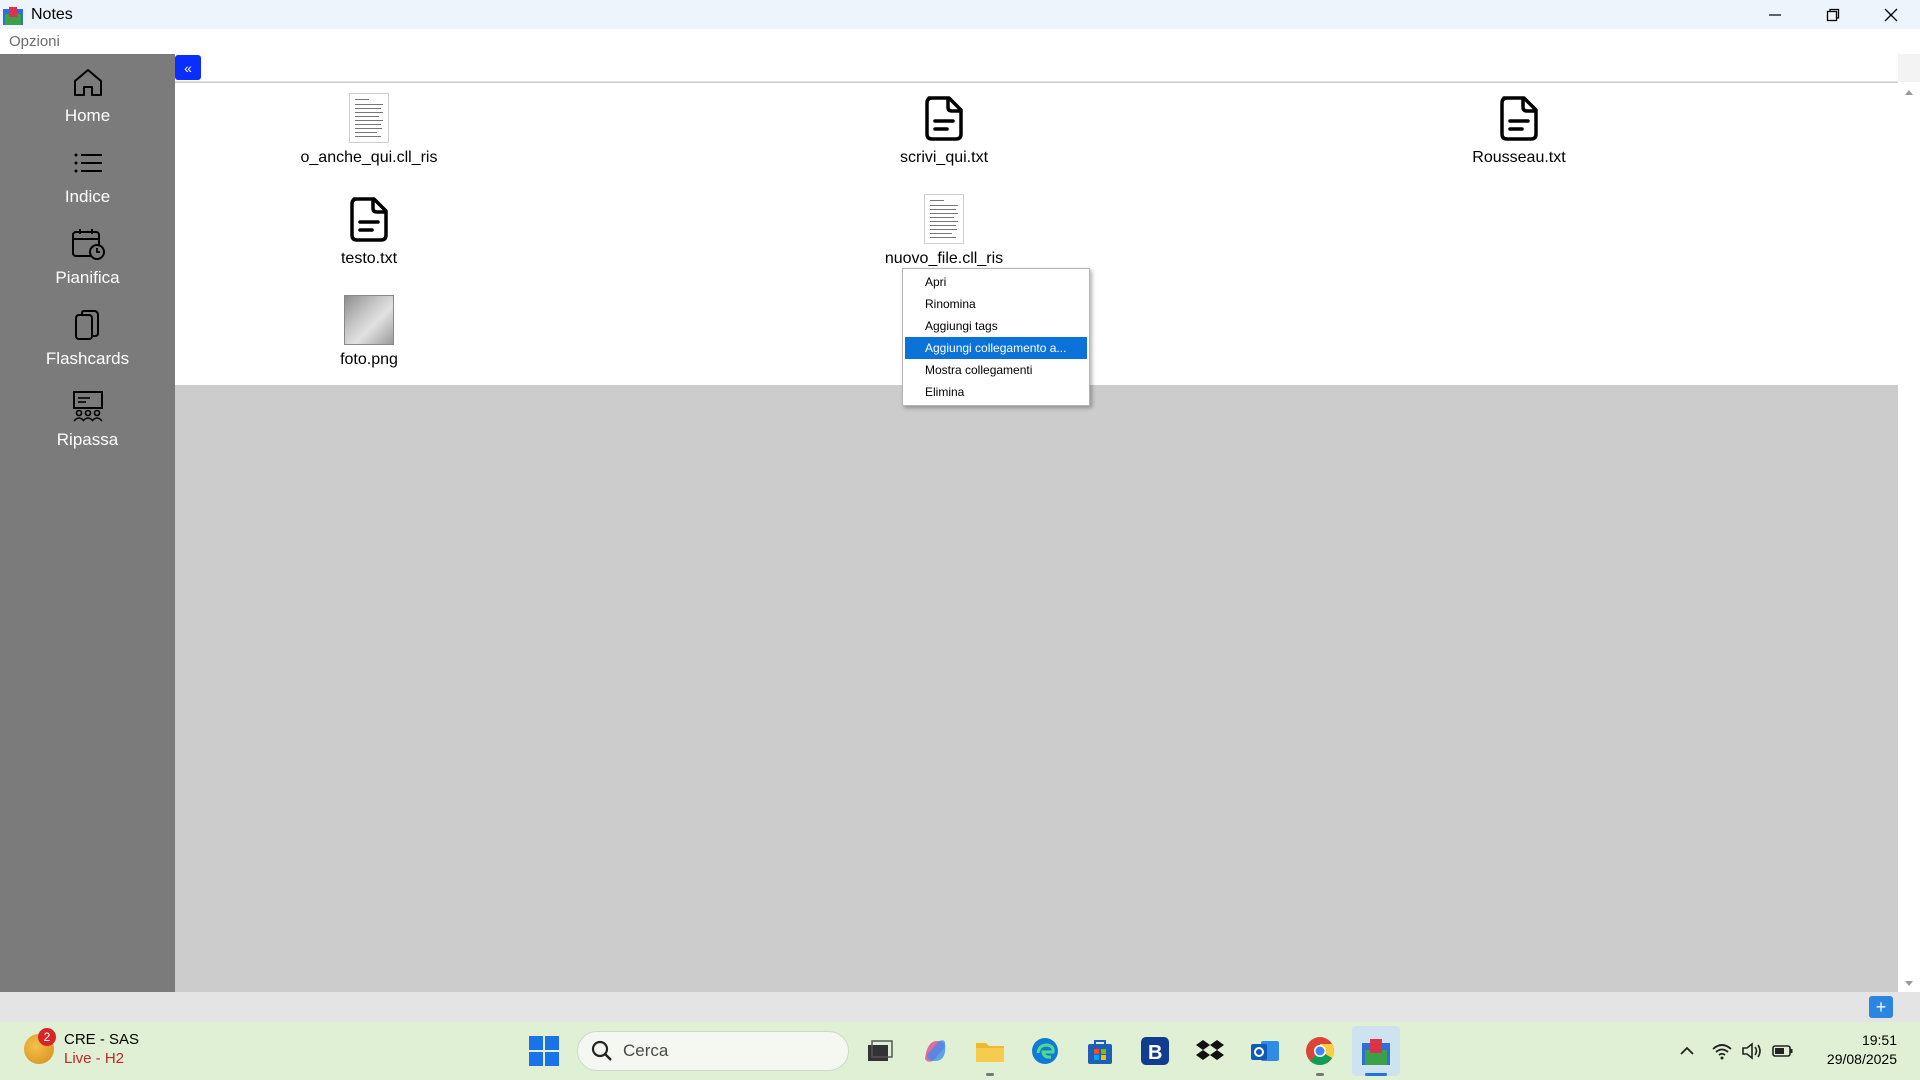 The image size is (1920, 1080). Describe the element at coordinates (944, 258) in the screenshot. I see `file-name: nuovo_file.cll_ris` at that location.